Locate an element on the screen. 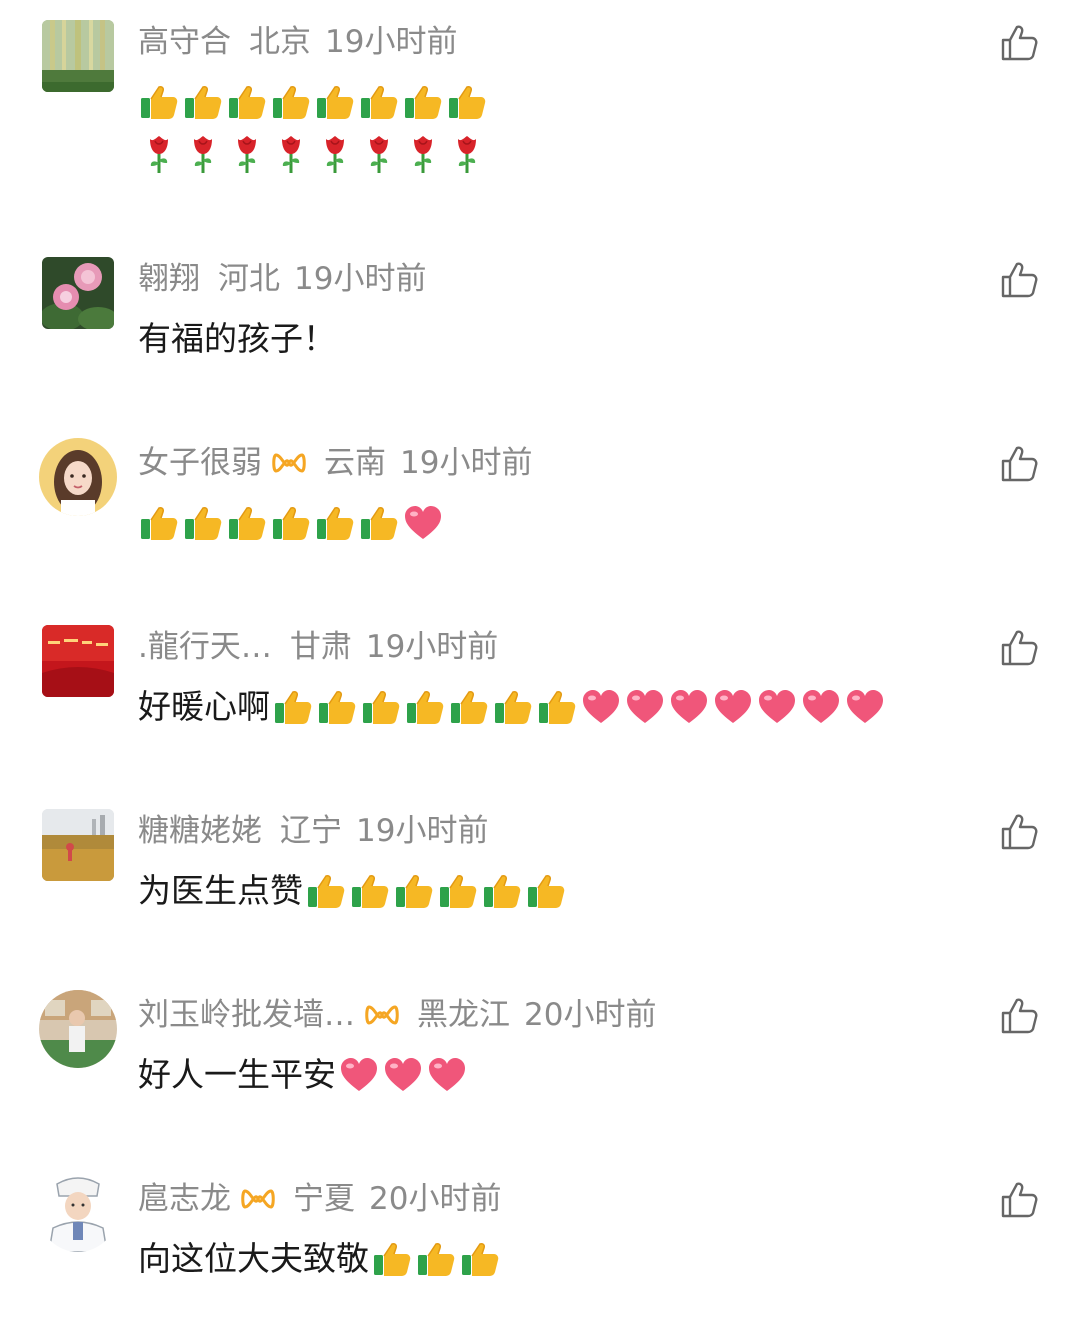 The width and height of the screenshot is (1080, 1337). comment-text: 为医生点赞 is located at coordinates (353, 891).